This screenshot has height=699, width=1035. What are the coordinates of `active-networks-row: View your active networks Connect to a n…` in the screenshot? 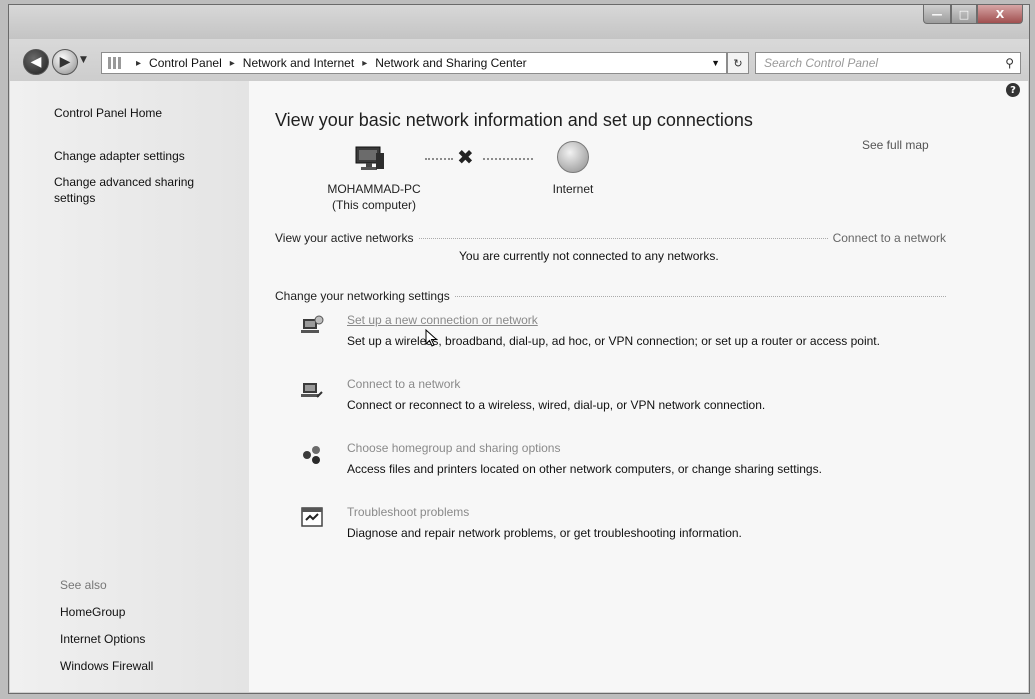 It's located at (610, 238).